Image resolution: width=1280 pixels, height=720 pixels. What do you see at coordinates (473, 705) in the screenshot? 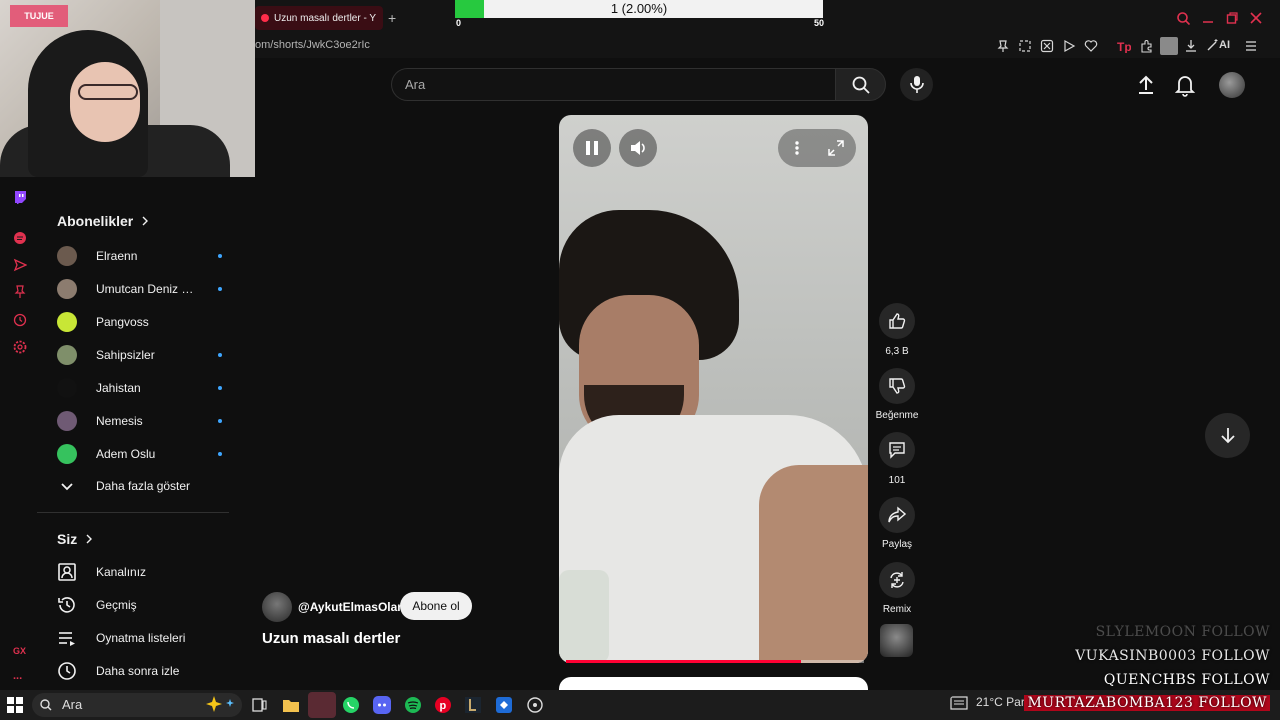
I see `league-client-icon` at bounding box center [473, 705].